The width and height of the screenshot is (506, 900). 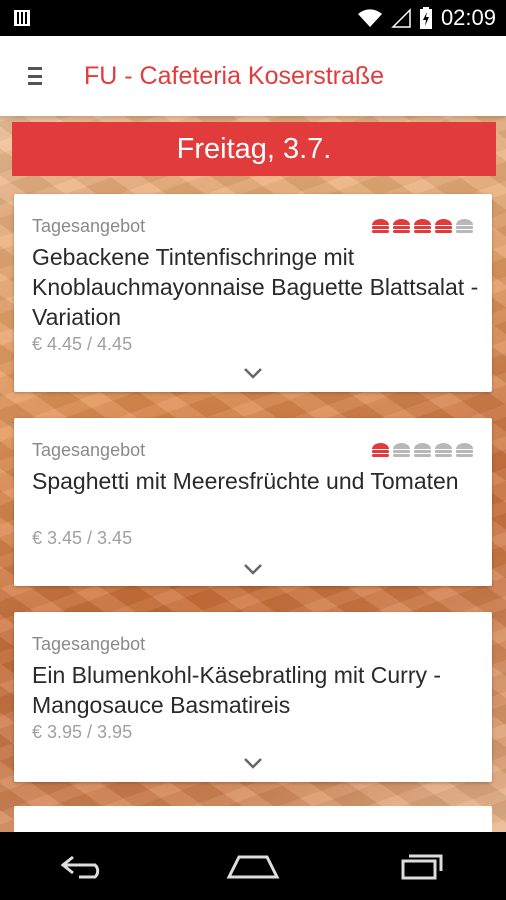 What do you see at coordinates (370, 18) in the screenshot?
I see `wifi-icon` at bounding box center [370, 18].